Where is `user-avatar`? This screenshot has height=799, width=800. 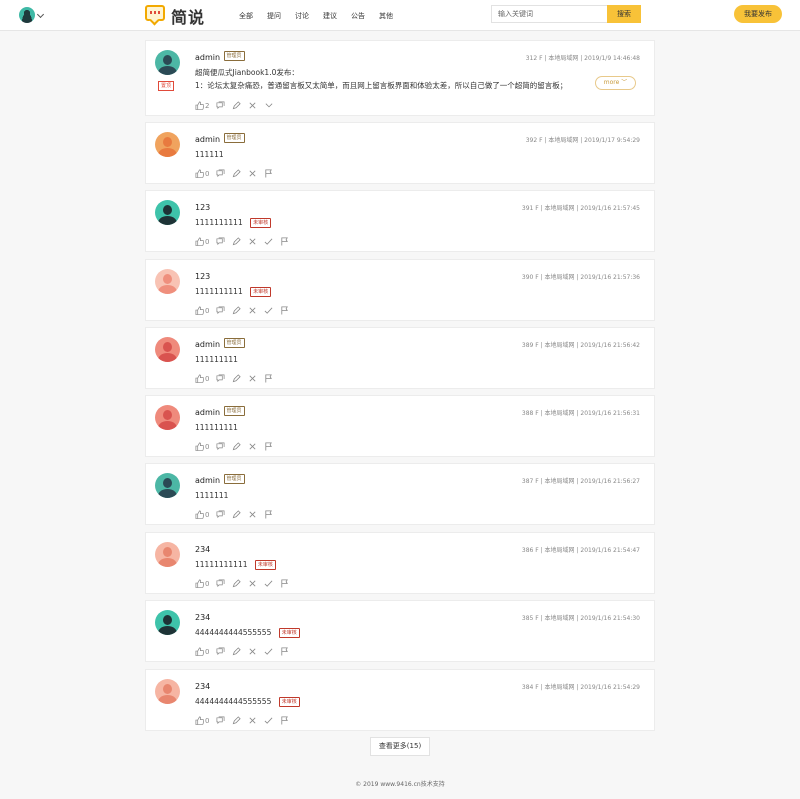 user-avatar is located at coordinates (27, 15).